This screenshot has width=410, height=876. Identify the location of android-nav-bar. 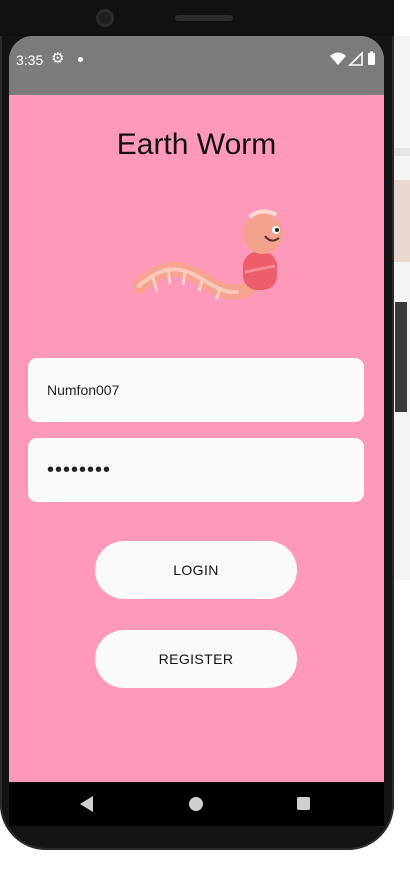
(196, 804).